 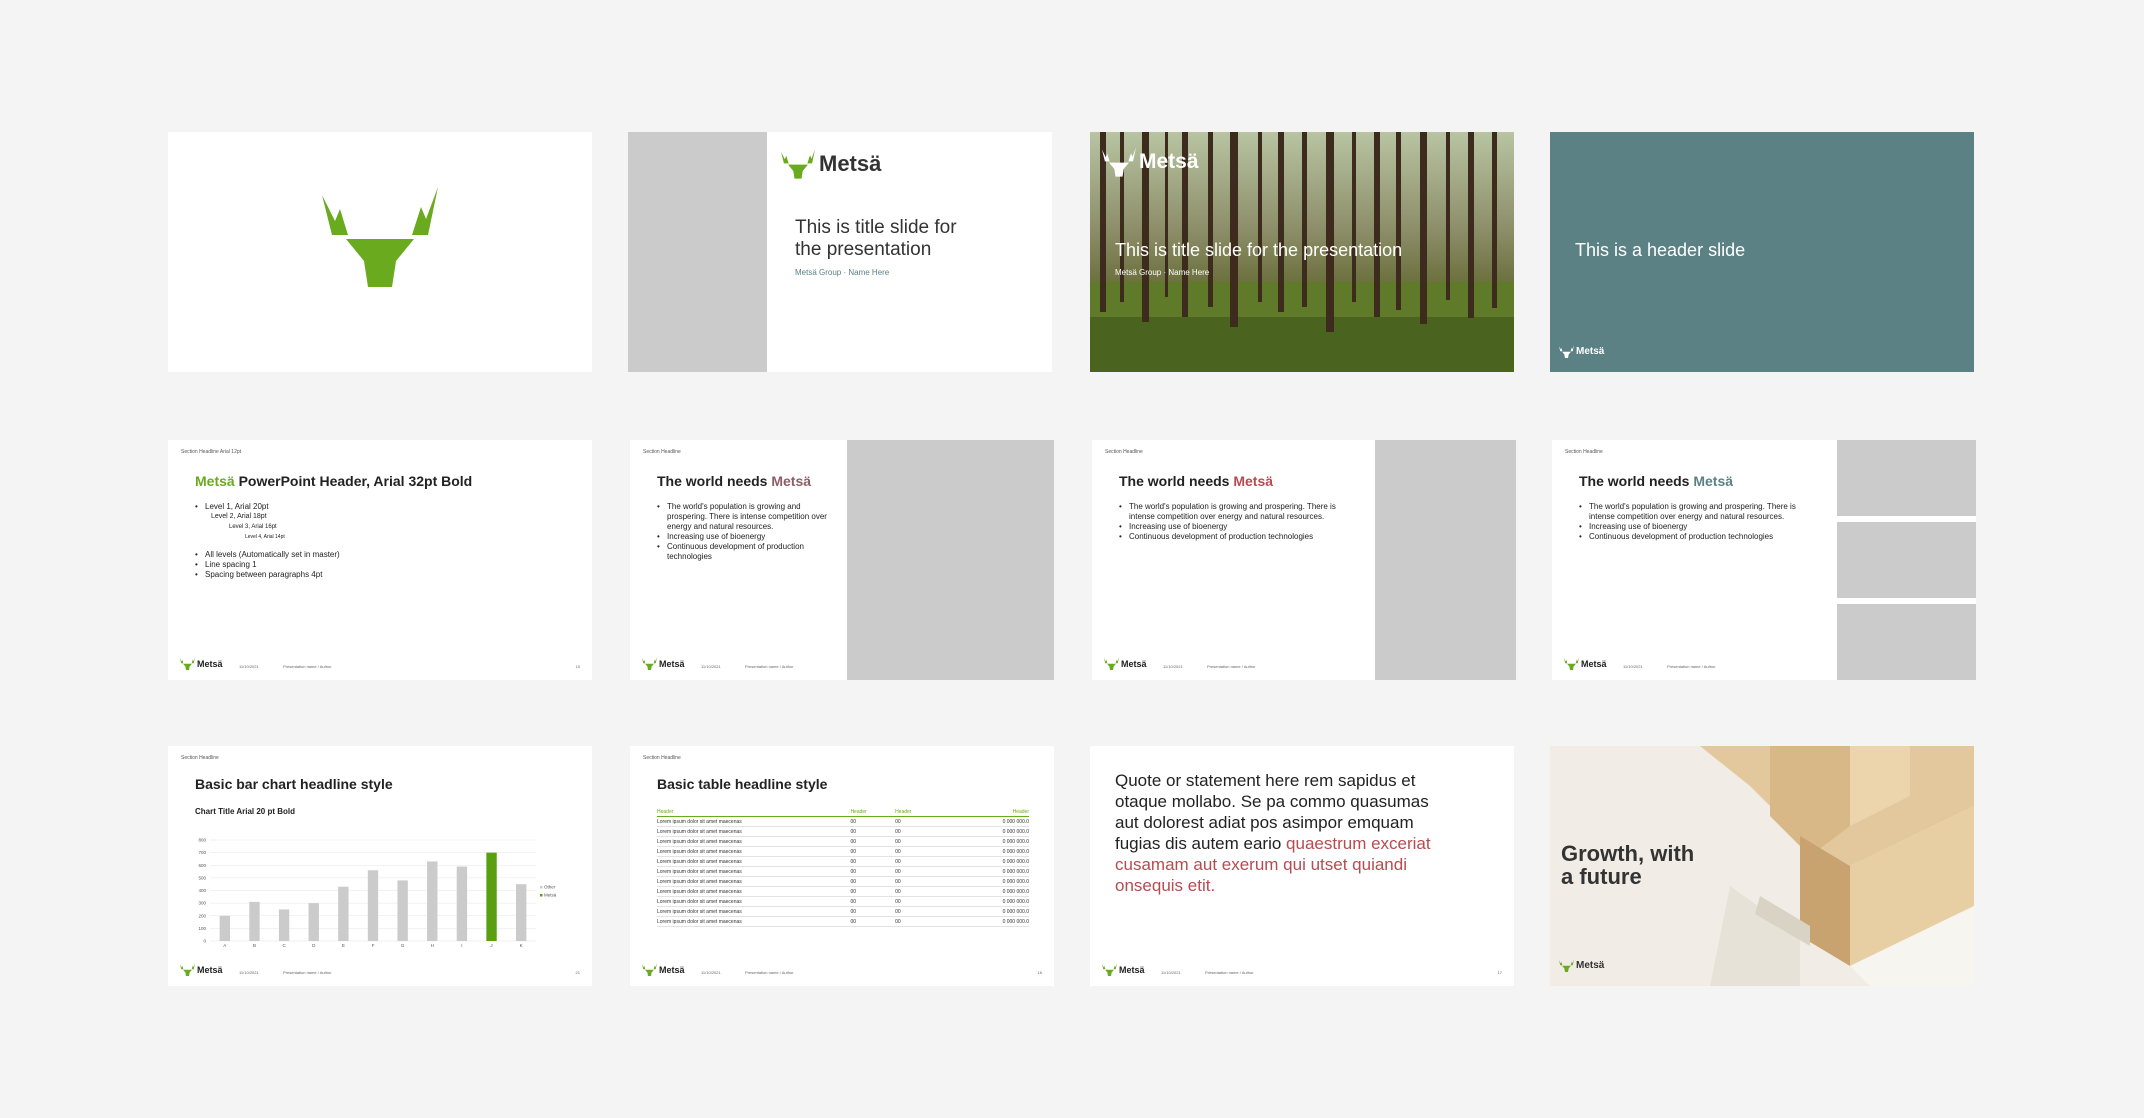 I want to click on slide-title: Basic table headline style, so click(x=742, y=784).